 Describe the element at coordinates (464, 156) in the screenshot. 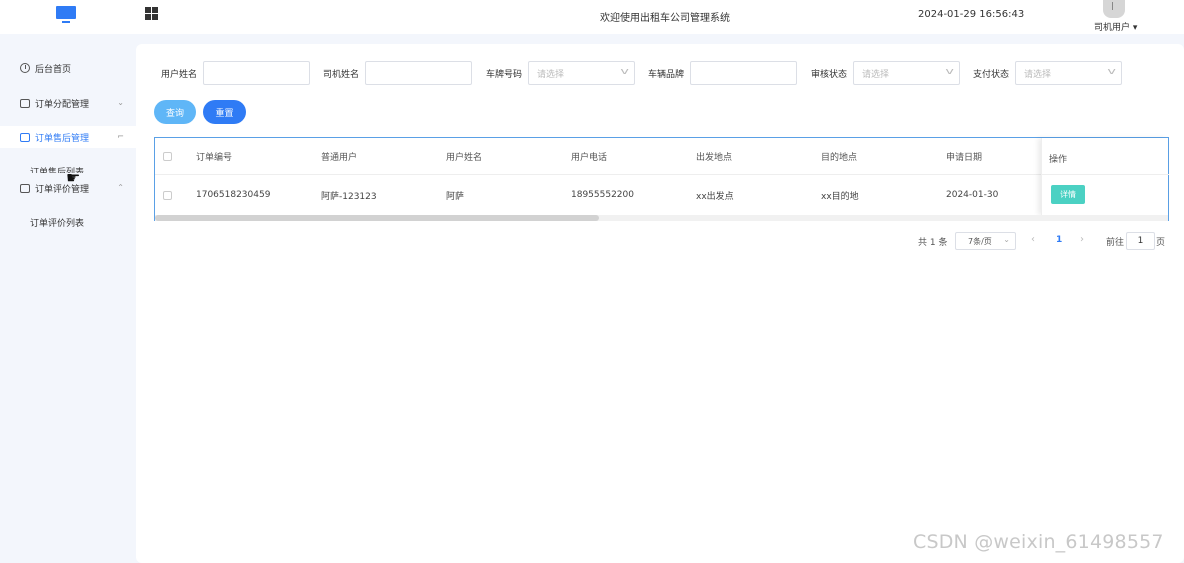

I see `column-header: 用户姓名` at that location.